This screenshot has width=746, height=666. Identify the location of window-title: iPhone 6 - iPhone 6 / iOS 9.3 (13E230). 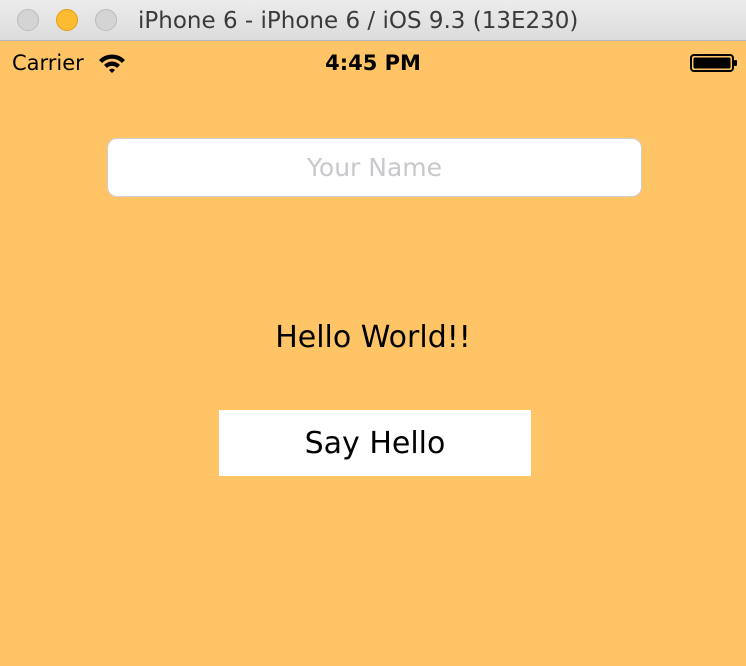
(358, 21).